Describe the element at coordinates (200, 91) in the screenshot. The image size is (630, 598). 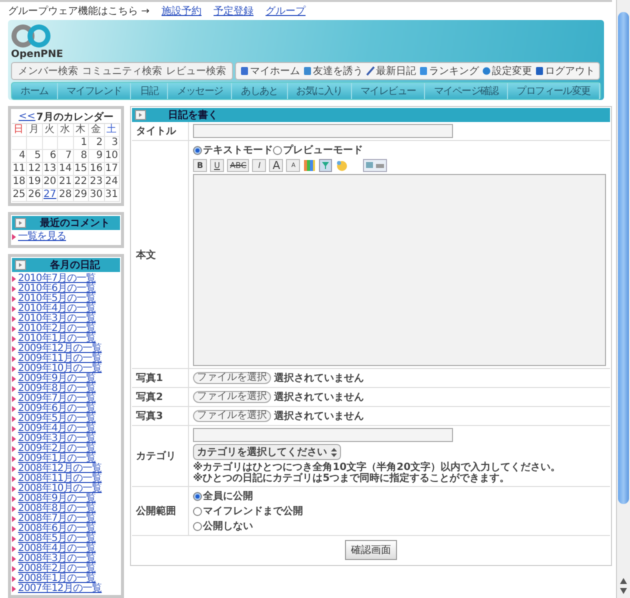
I see `nav-item: メッセージ` at that location.